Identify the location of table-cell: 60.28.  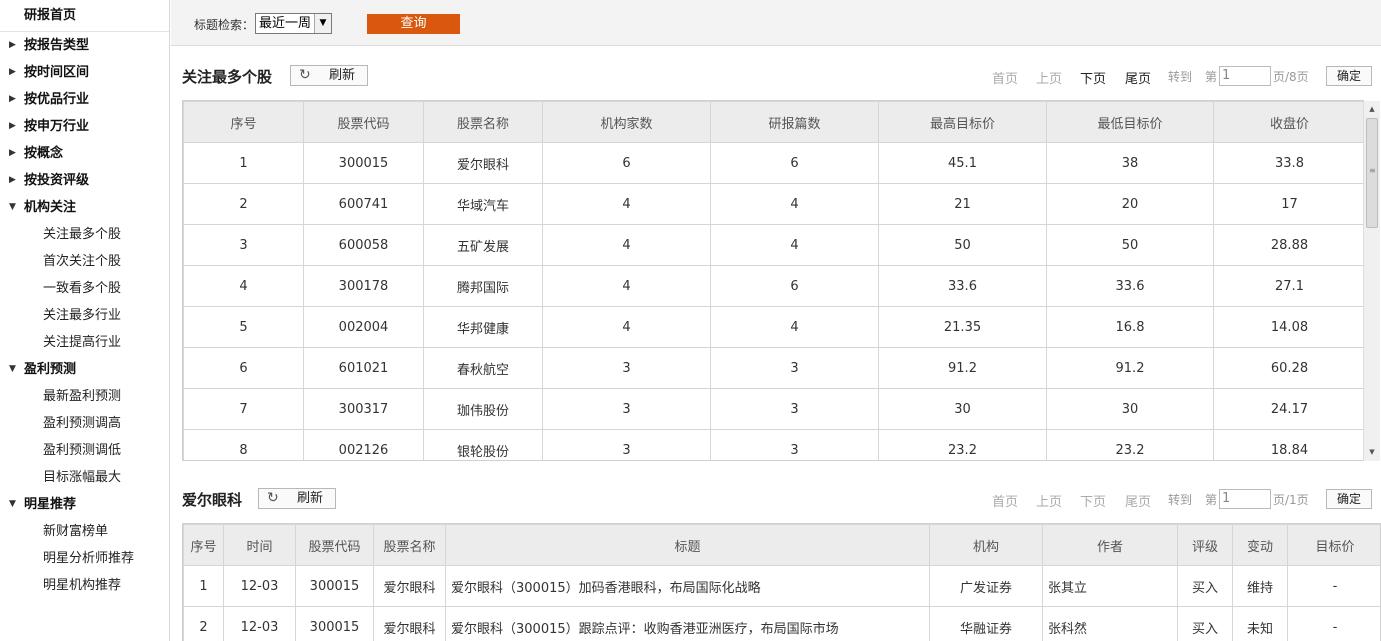
(1288, 368).